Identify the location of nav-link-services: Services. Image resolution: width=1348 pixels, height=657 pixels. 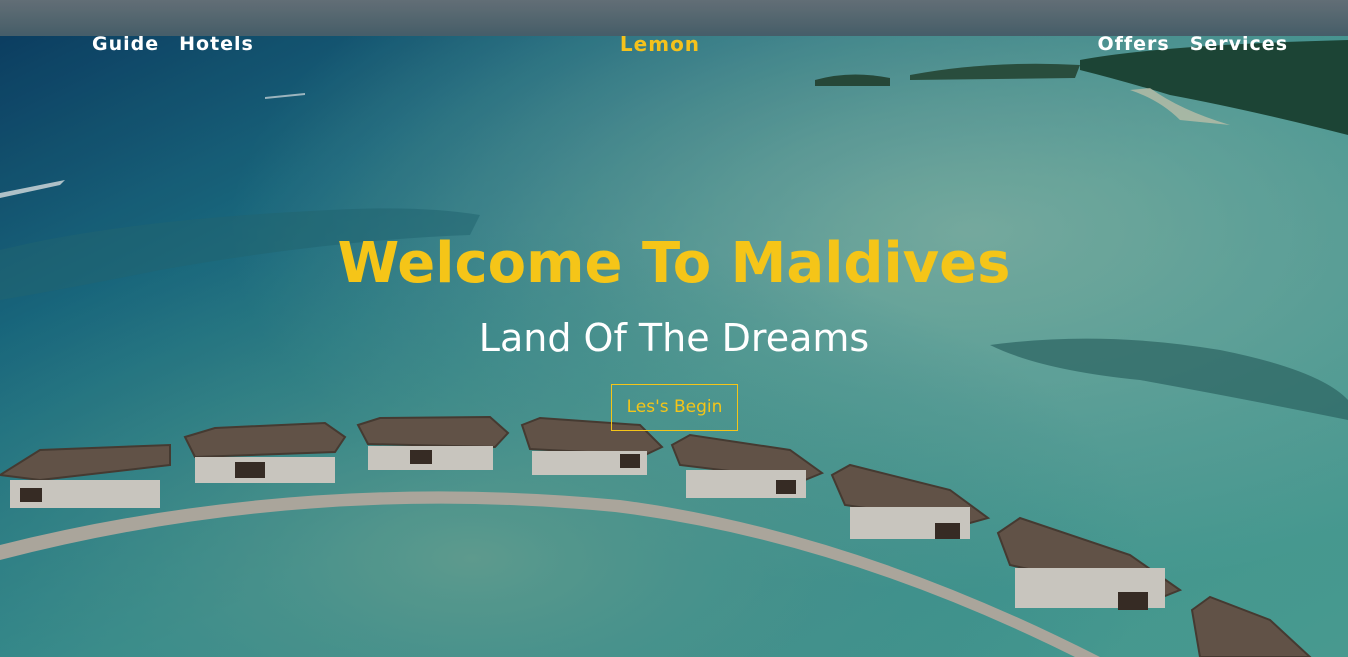
(1239, 44).